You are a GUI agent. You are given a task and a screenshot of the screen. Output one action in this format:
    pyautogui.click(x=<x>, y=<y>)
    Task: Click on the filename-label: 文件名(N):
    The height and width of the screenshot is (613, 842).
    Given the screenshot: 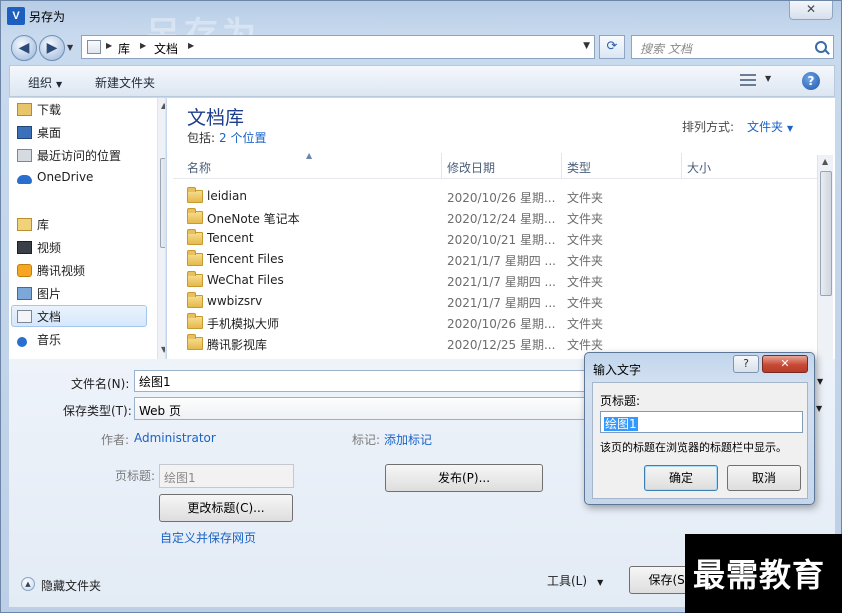 What is the action you would take?
    pyautogui.click(x=100, y=384)
    